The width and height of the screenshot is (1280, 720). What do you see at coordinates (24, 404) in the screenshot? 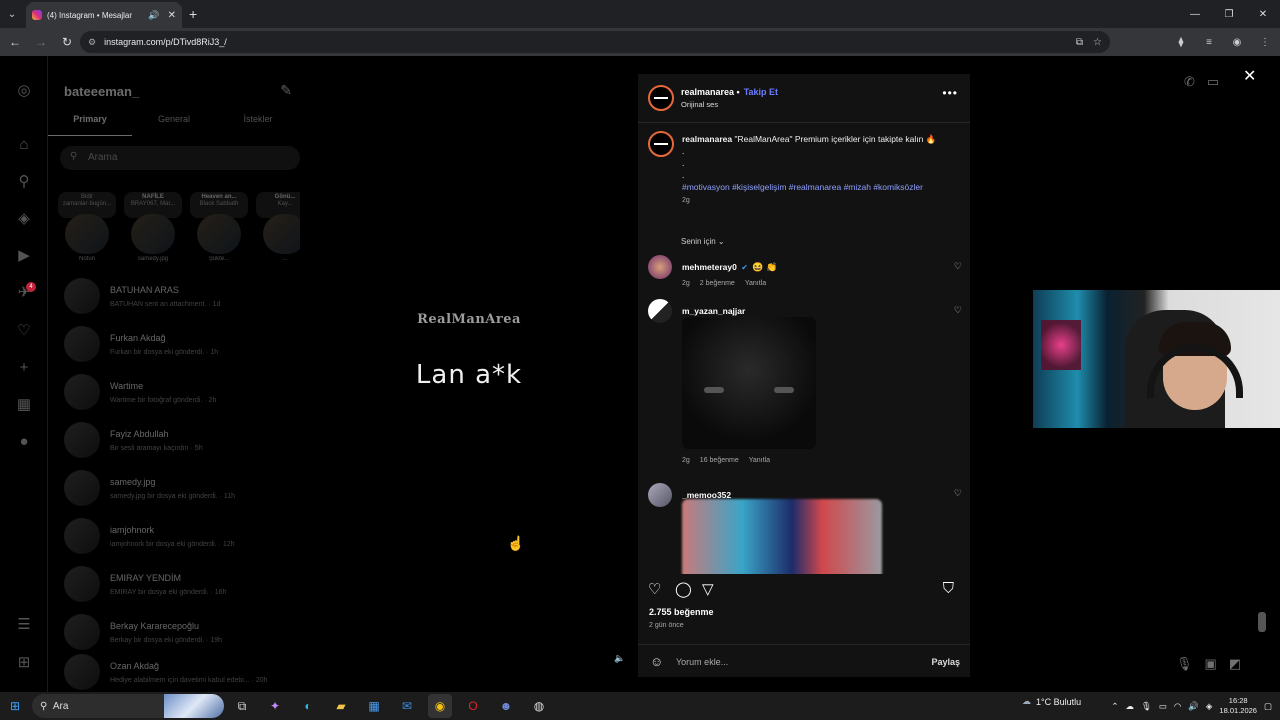
I see `dashboard-icon: ▦` at bounding box center [24, 404].